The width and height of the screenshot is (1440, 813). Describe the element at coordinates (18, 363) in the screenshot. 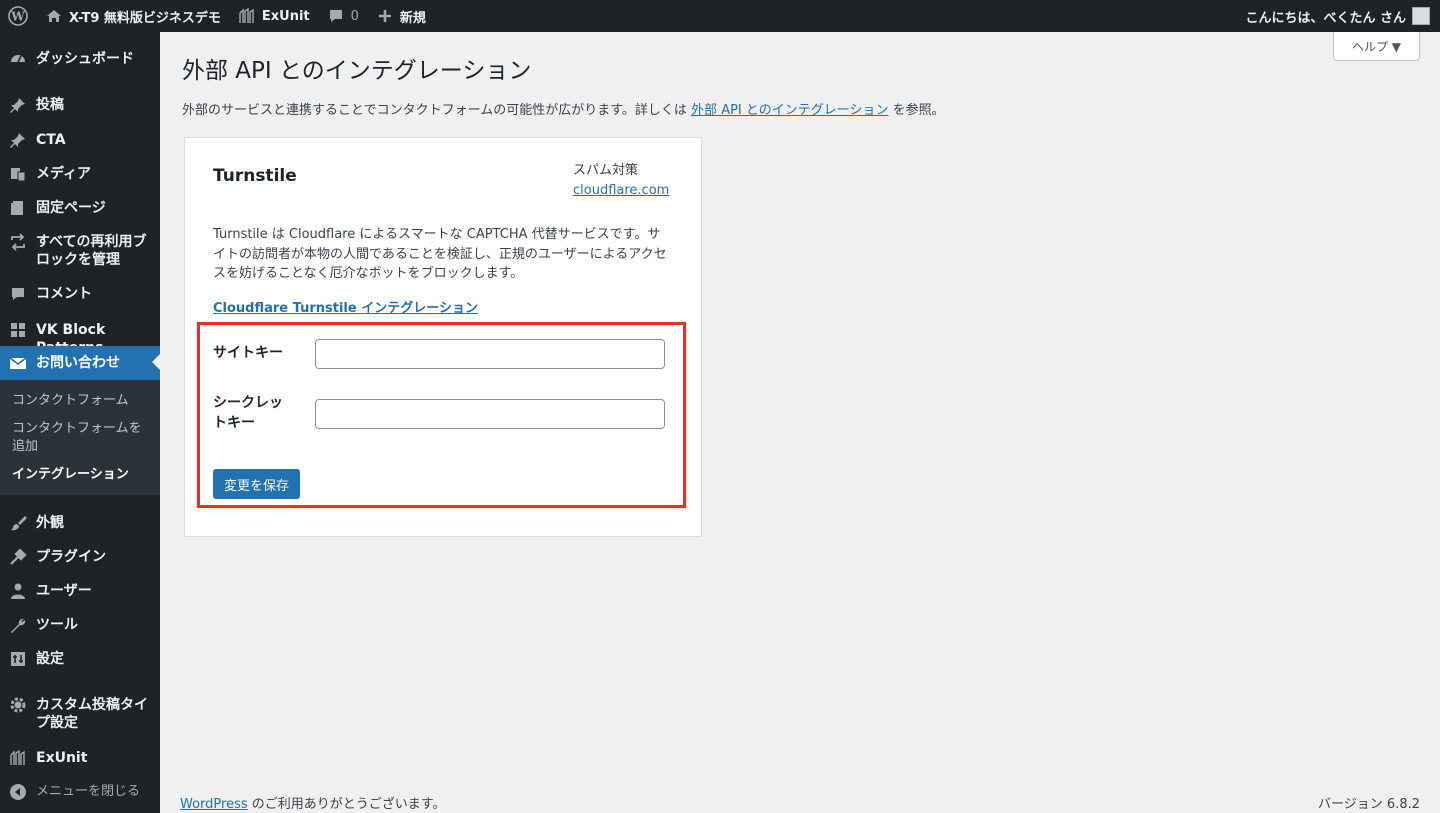

I see `mail-icon` at that location.